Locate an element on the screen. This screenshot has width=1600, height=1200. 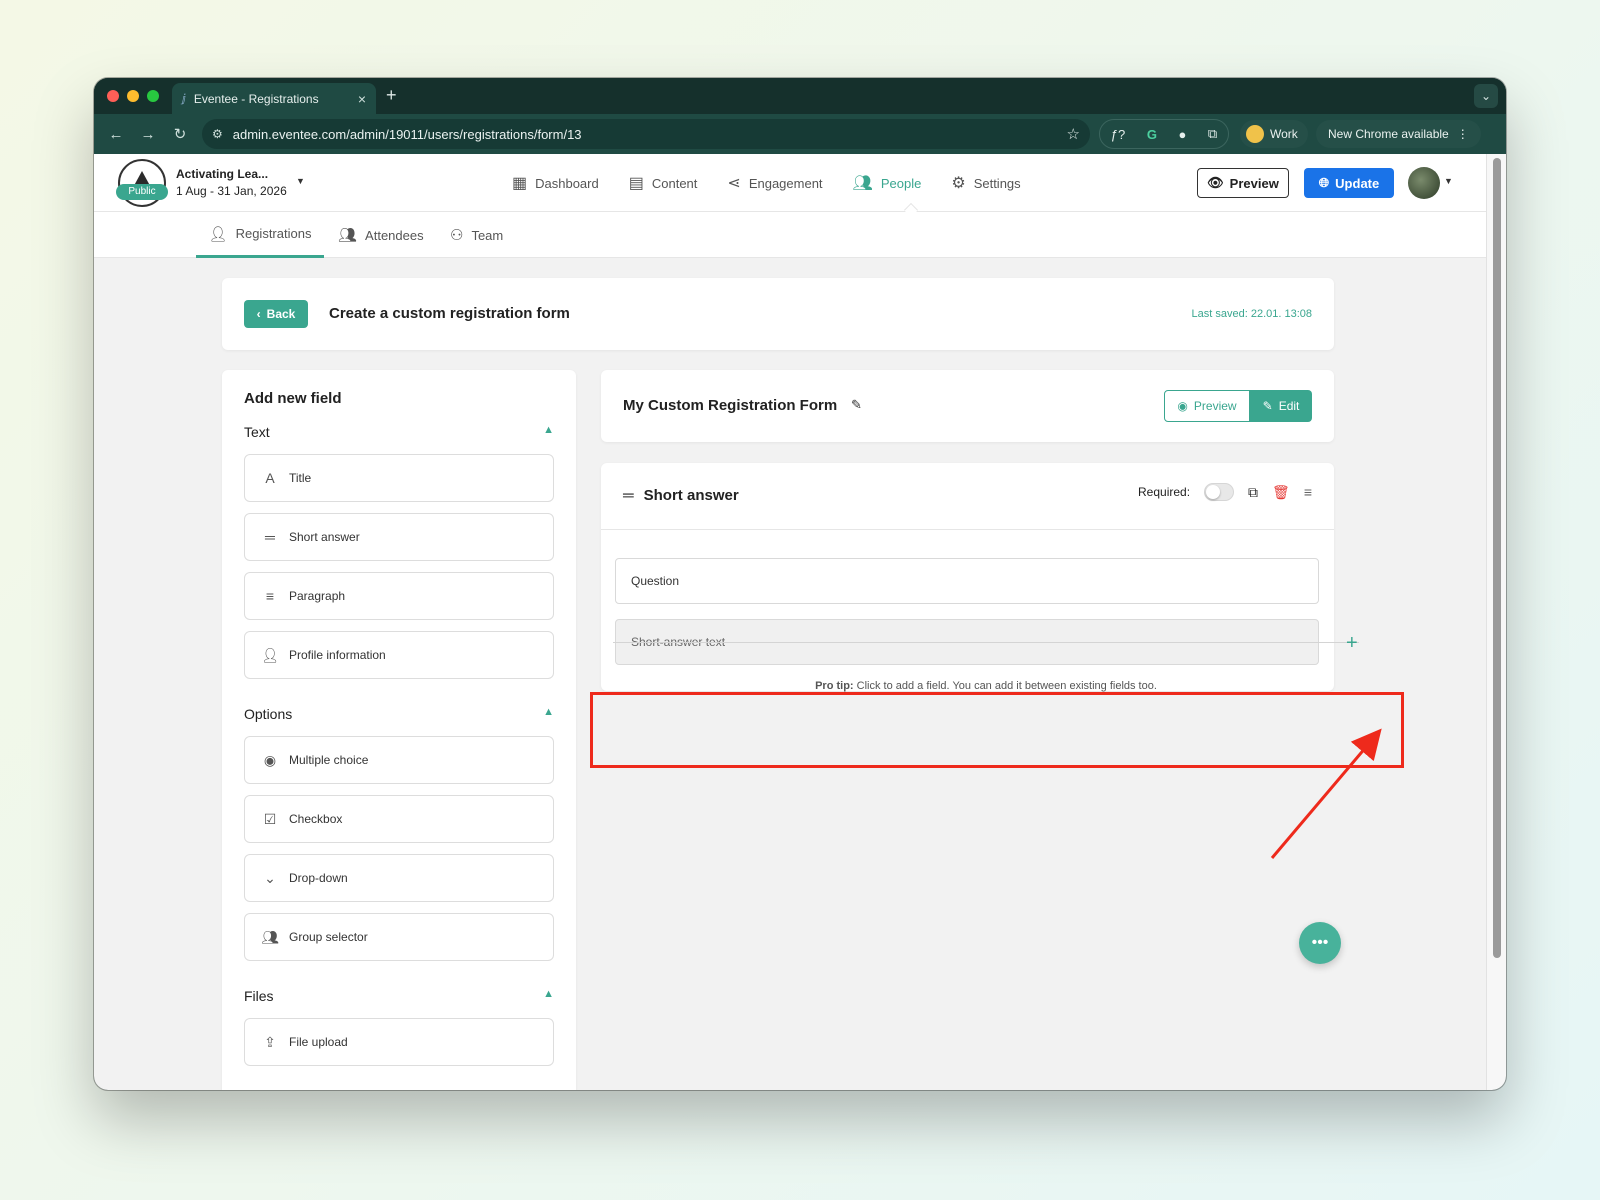
preview-event-button: 👁︎ Preview is located at coordinates (1243, 183).